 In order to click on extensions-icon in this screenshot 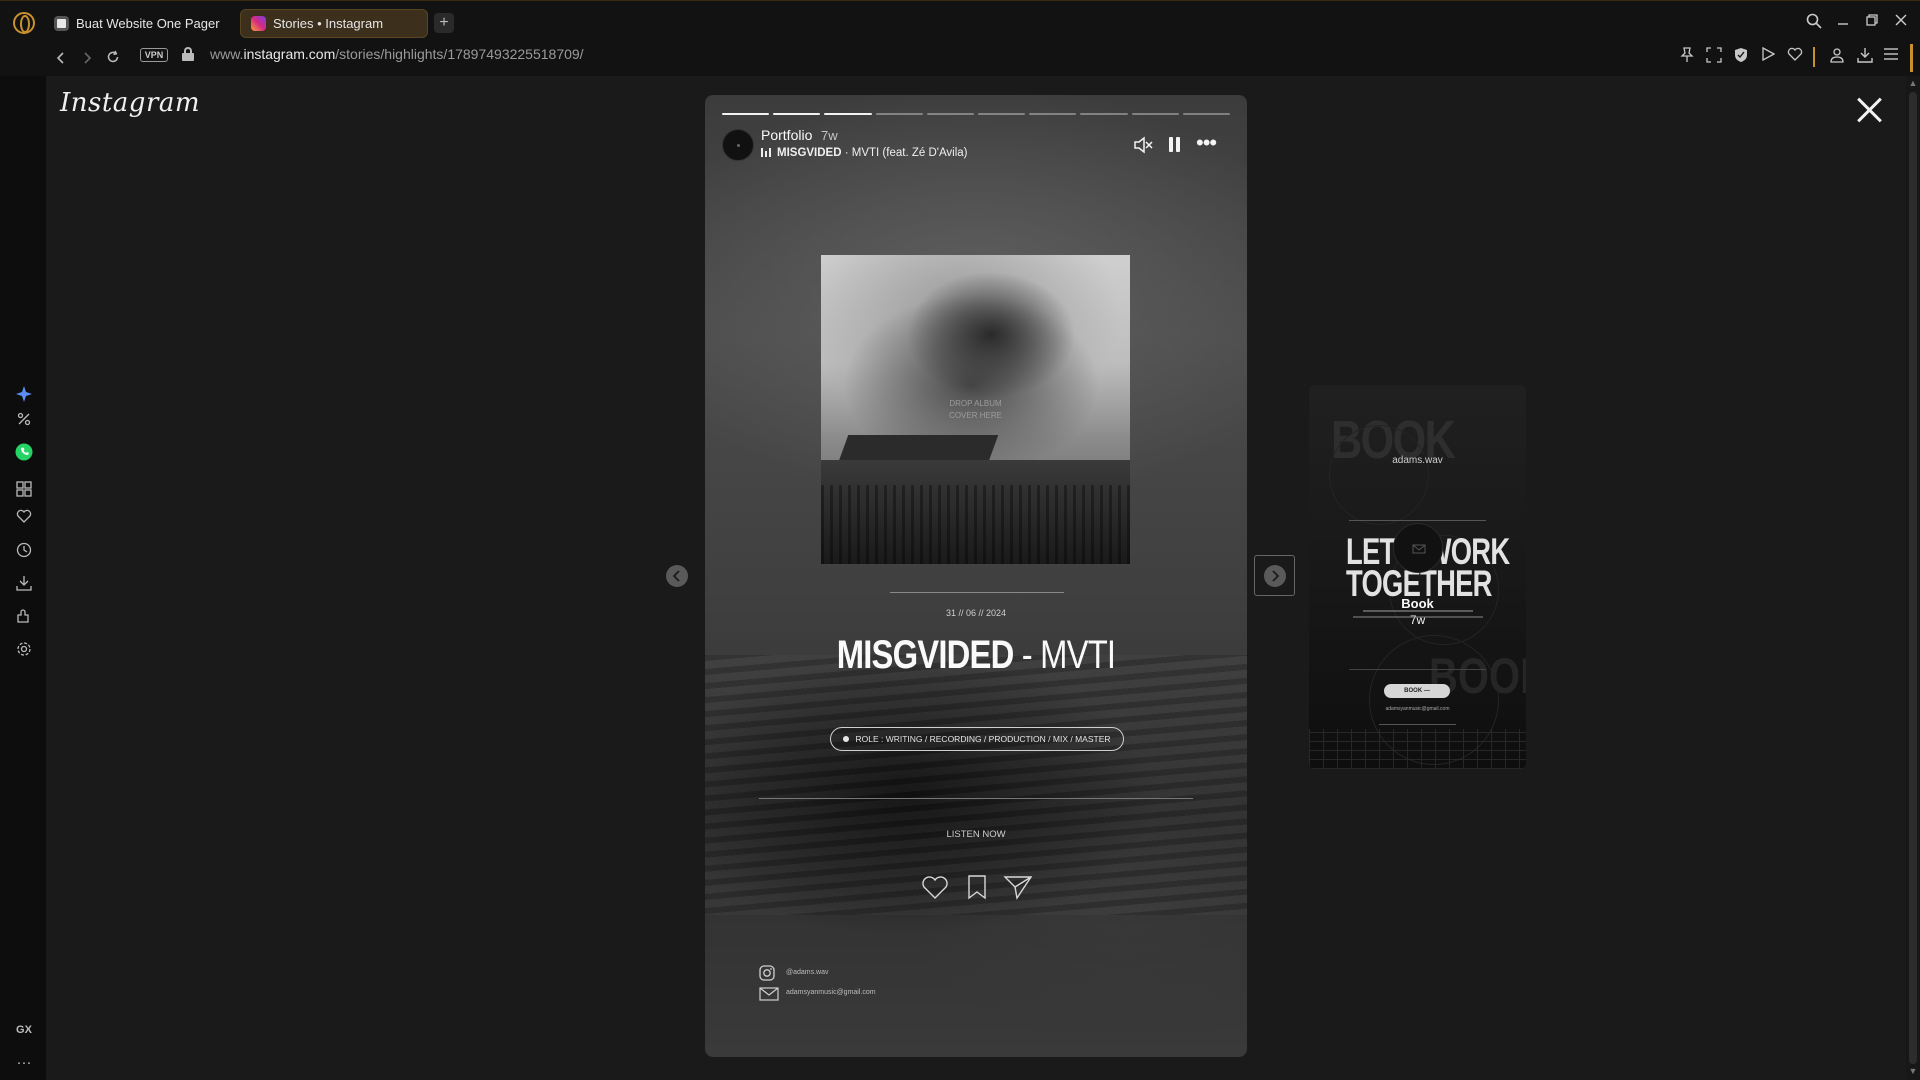, I will do `click(24, 618)`.